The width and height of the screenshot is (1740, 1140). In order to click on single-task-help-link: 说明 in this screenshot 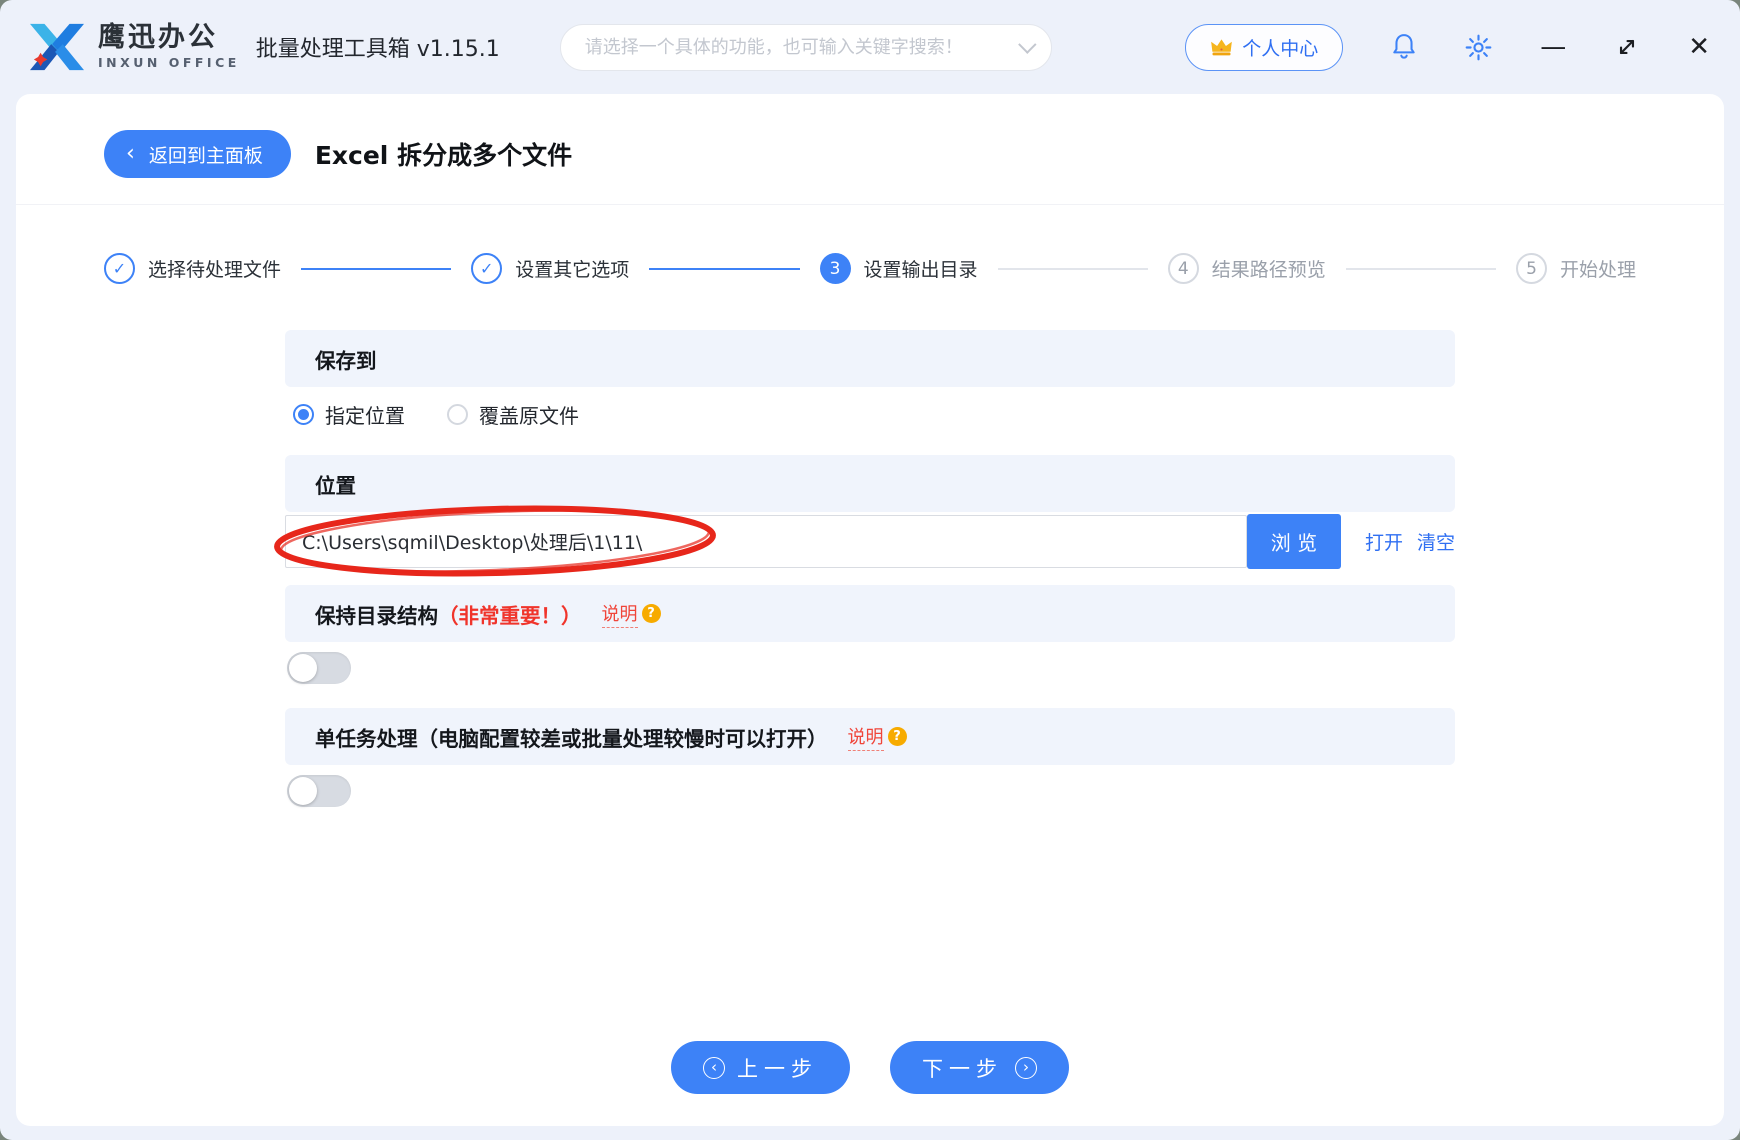, I will do `click(865, 737)`.